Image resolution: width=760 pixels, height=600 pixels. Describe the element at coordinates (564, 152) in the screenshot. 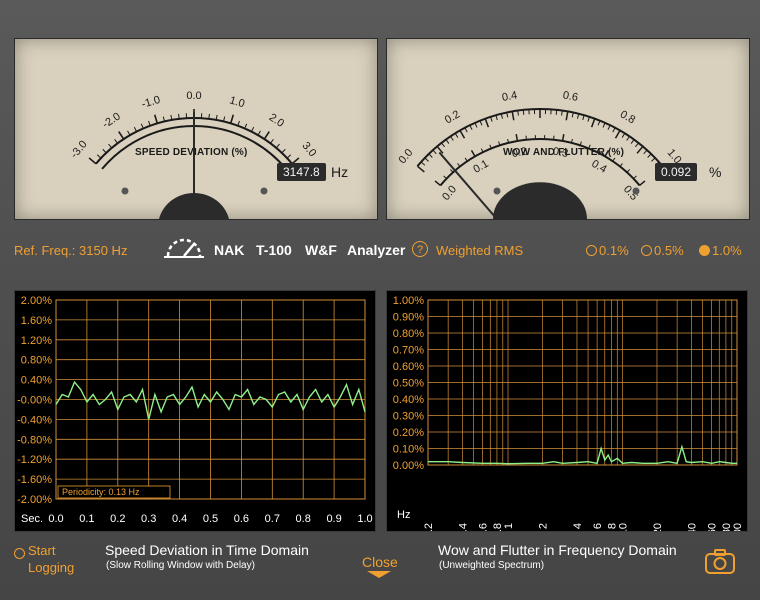

I see `wow-flutter-title: WOW AND FLUTTER (%)` at that location.